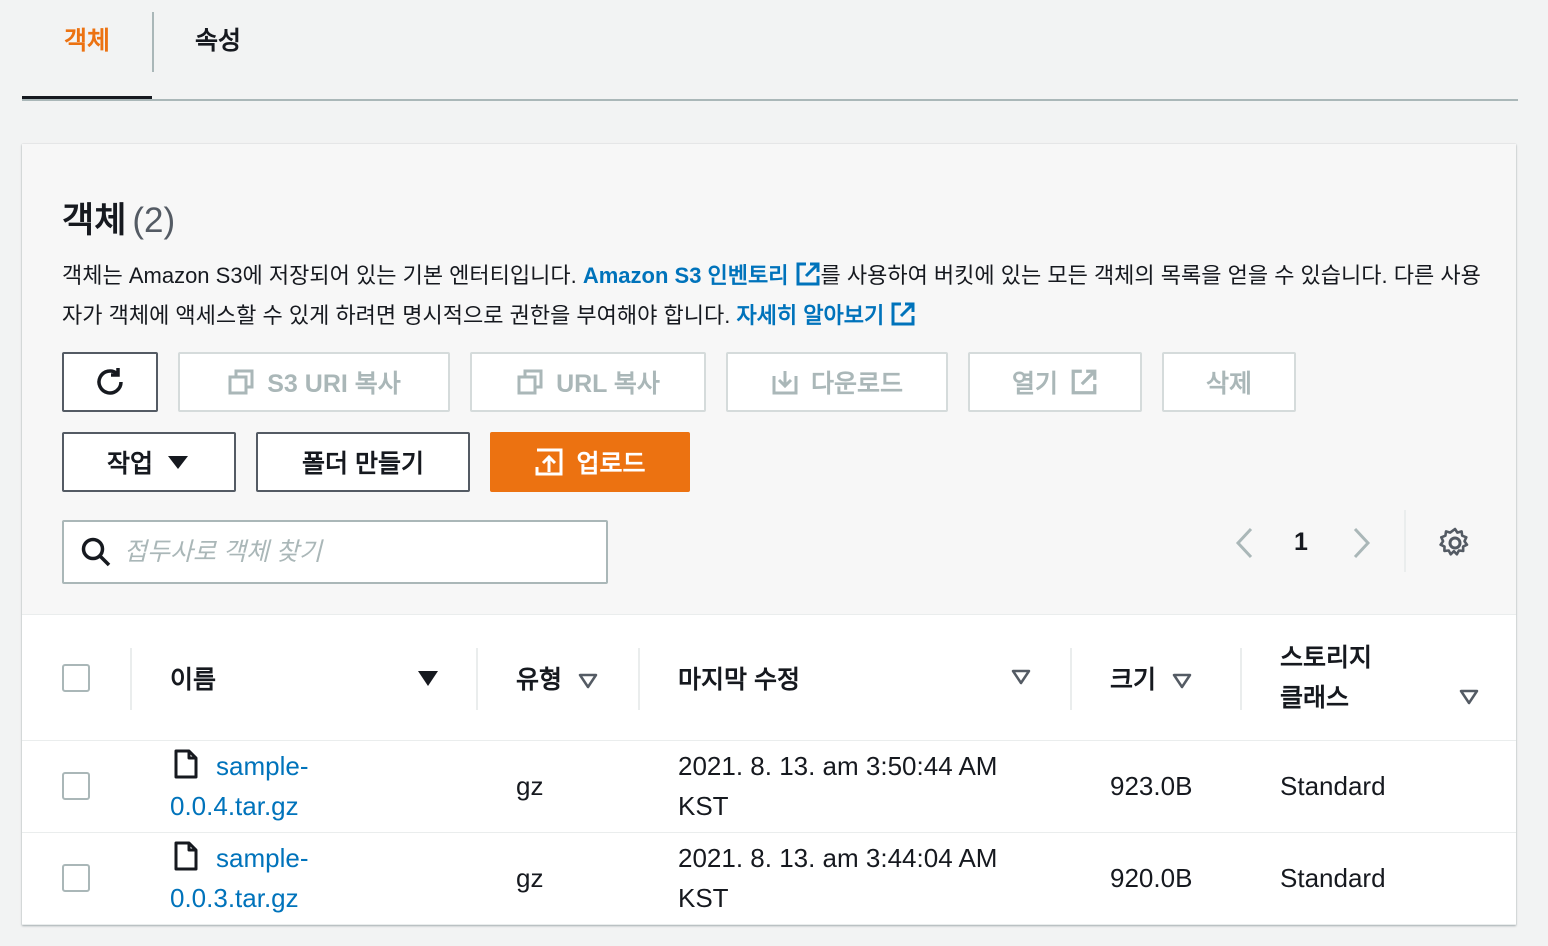 The image size is (1548, 946). What do you see at coordinates (303, 878) in the screenshot?
I see `object-name-cell: sample- 0.0.3.tar.gz` at bounding box center [303, 878].